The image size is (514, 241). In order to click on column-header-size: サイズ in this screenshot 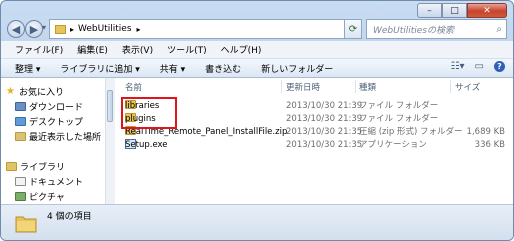, I will do `click(467, 86)`.